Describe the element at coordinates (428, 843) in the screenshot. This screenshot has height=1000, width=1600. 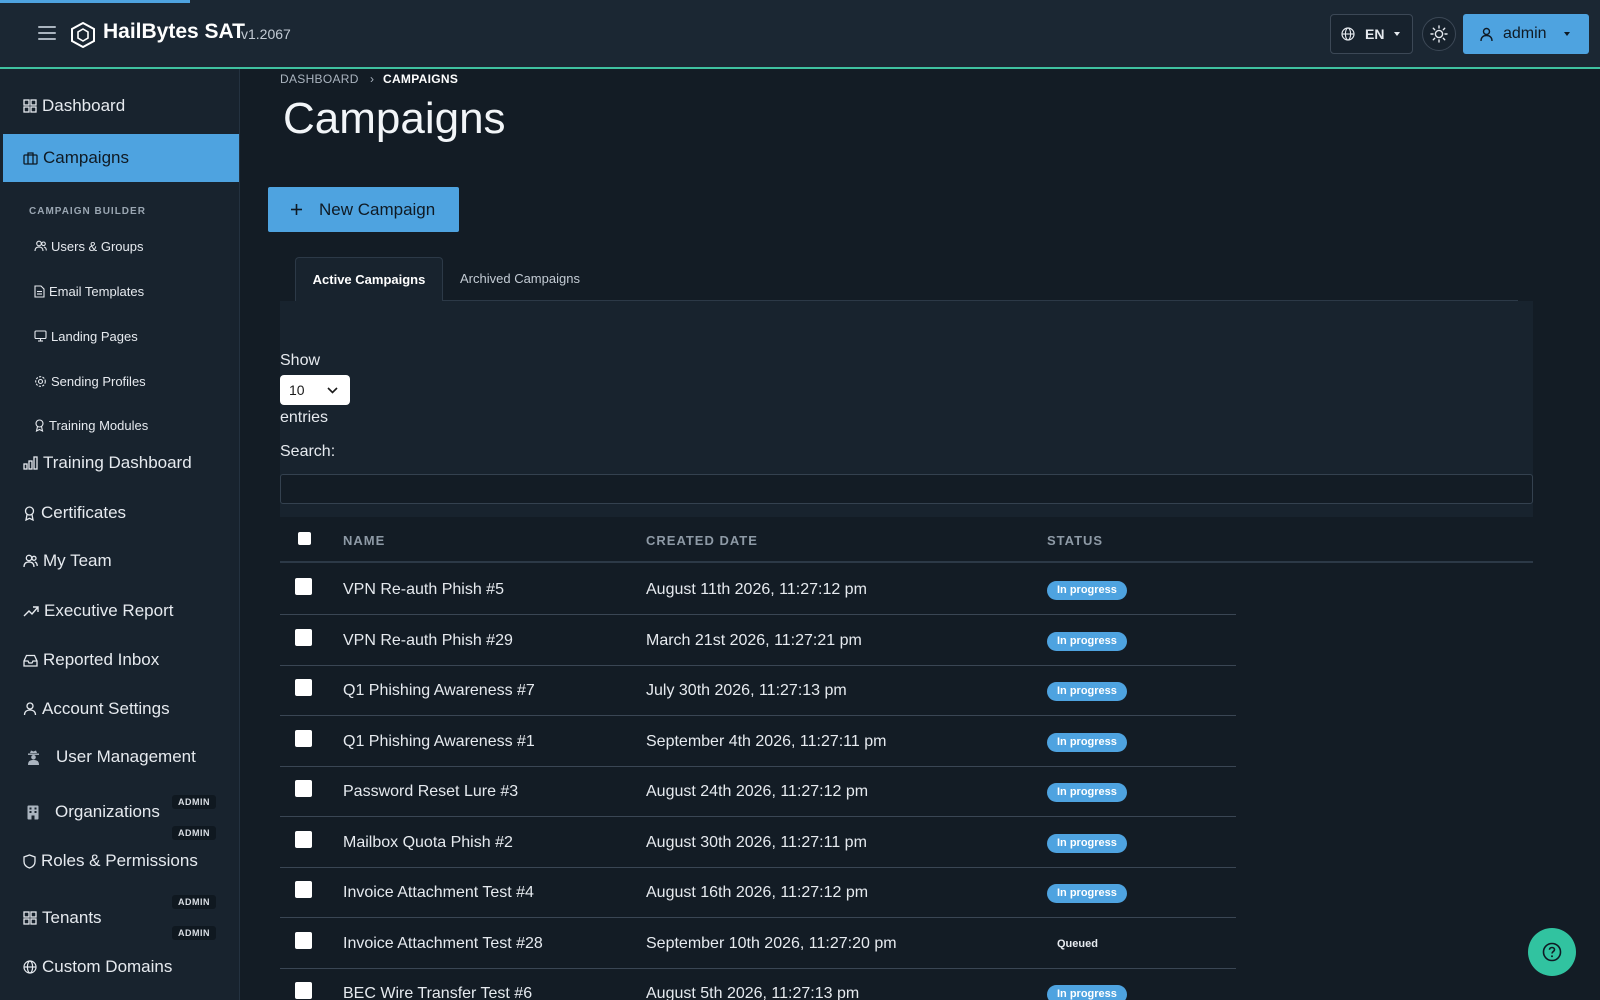
I see `campaign-name: Mailbox Quota Phish #2` at that location.